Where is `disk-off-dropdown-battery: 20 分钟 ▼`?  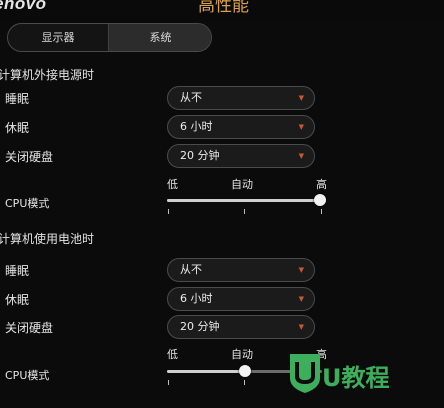 disk-off-dropdown-battery: 20 分钟 ▼ is located at coordinates (241, 327).